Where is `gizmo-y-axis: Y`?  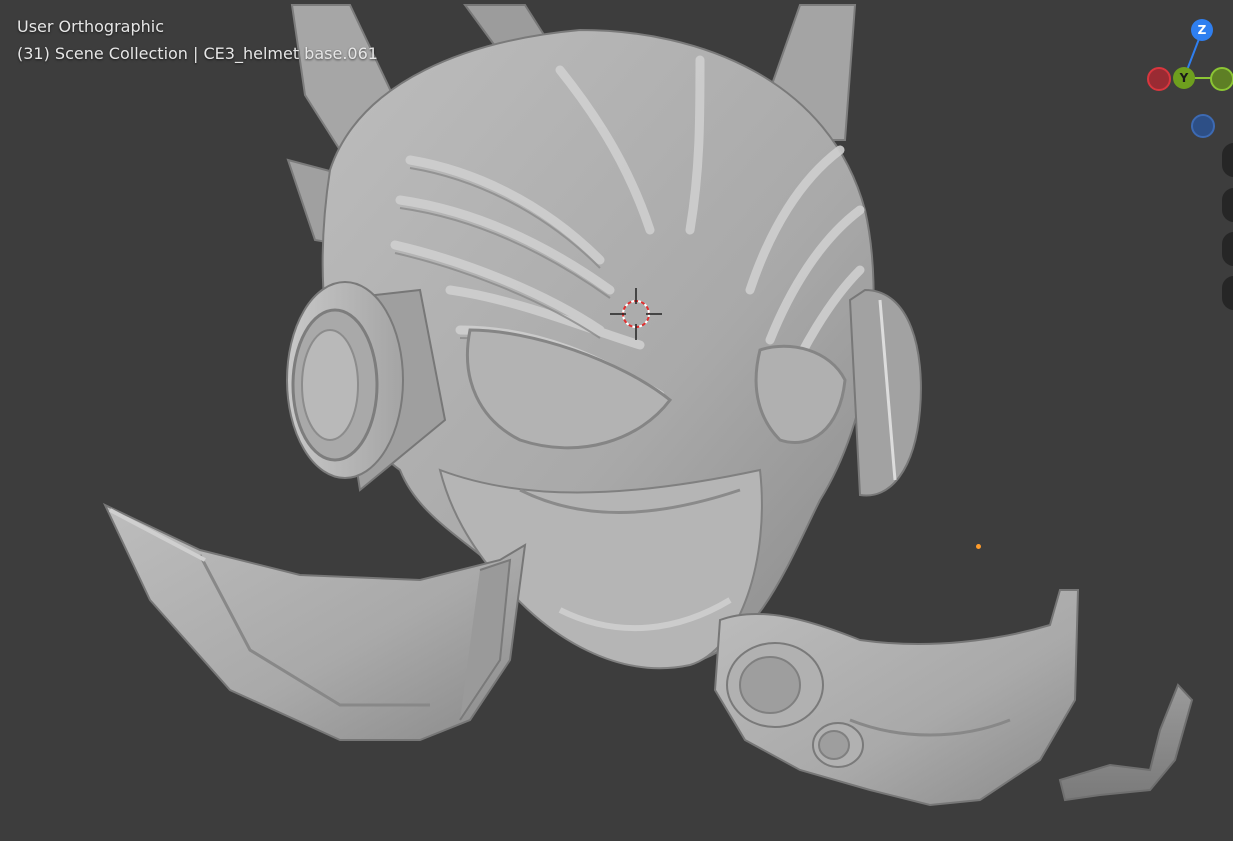 gizmo-y-axis: Y is located at coordinates (1184, 78).